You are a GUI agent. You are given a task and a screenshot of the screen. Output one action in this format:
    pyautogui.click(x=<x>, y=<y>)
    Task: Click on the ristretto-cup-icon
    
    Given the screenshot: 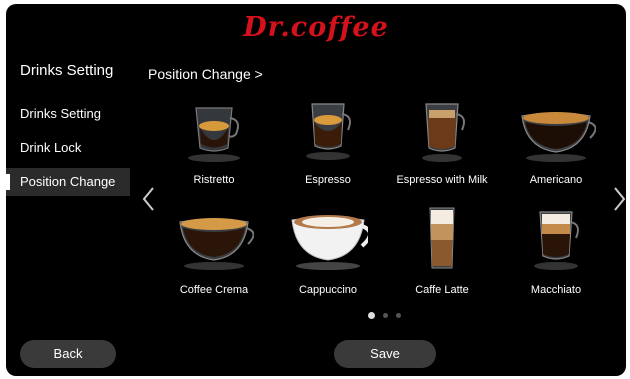 What is the action you would take?
    pyautogui.click(x=214, y=134)
    